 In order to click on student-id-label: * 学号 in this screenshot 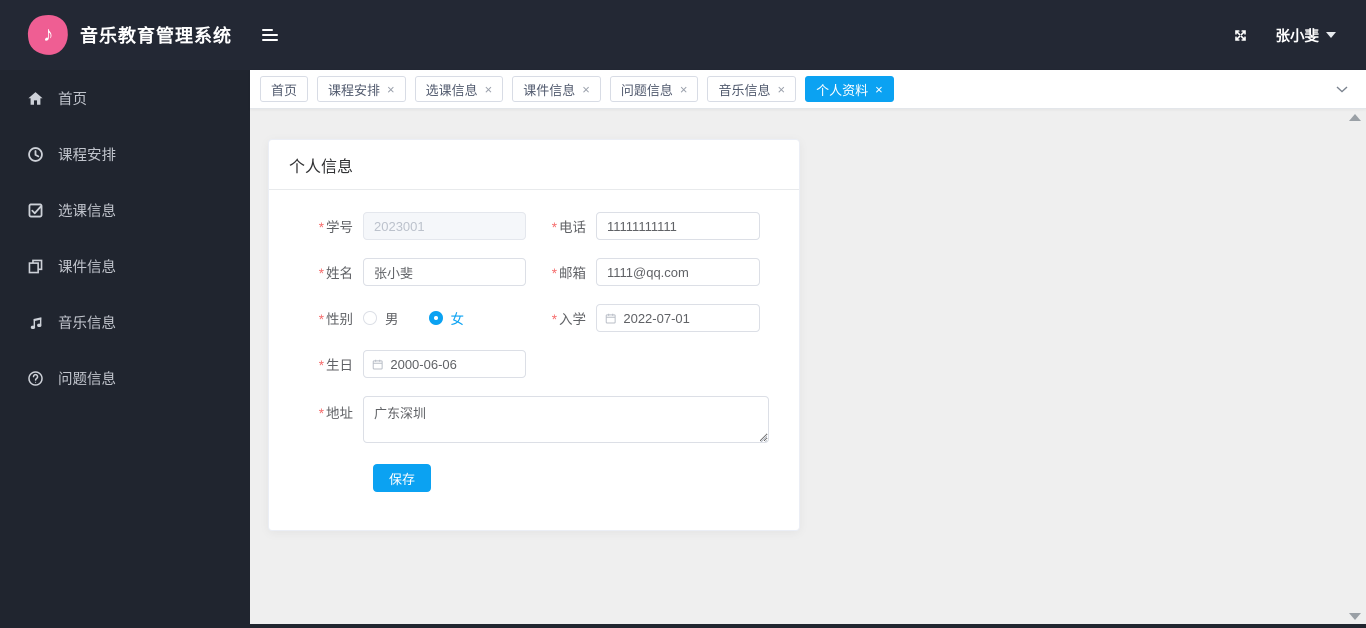, I will do `click(335, 227)`.